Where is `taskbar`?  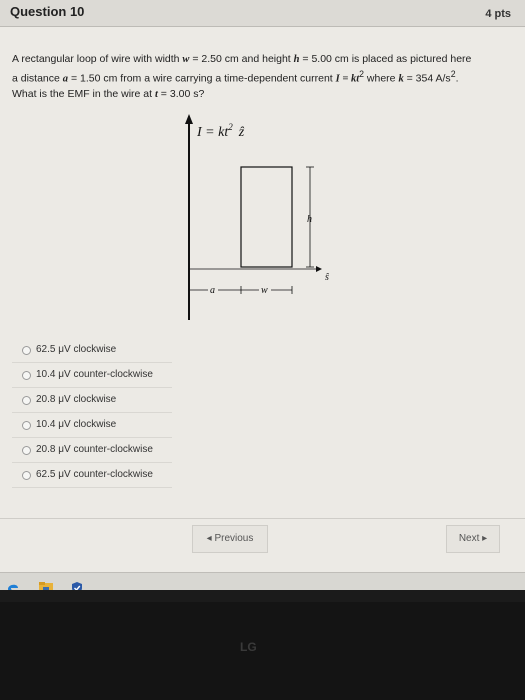 taskbar is located at coordinates (262, 581).